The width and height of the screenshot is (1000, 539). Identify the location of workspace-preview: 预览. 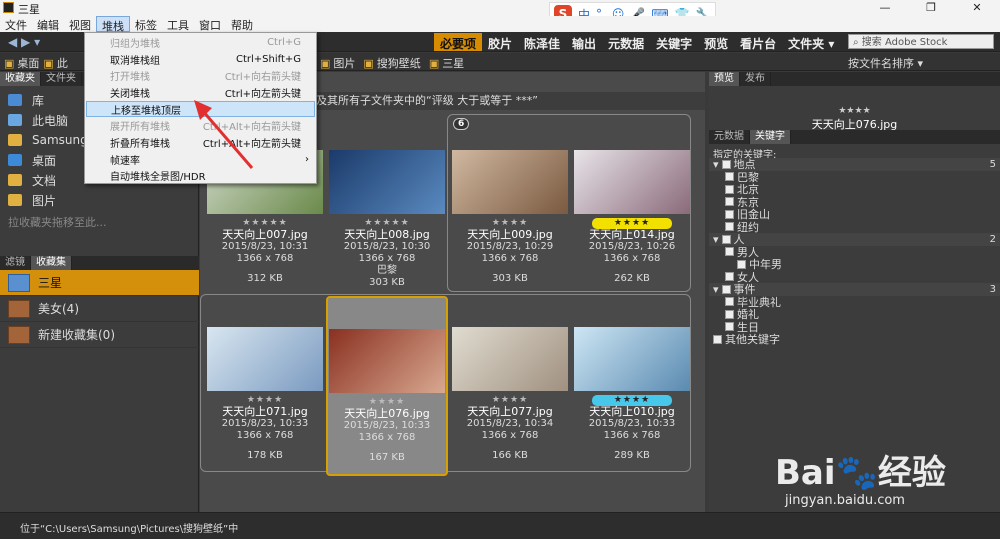
(716, 42).